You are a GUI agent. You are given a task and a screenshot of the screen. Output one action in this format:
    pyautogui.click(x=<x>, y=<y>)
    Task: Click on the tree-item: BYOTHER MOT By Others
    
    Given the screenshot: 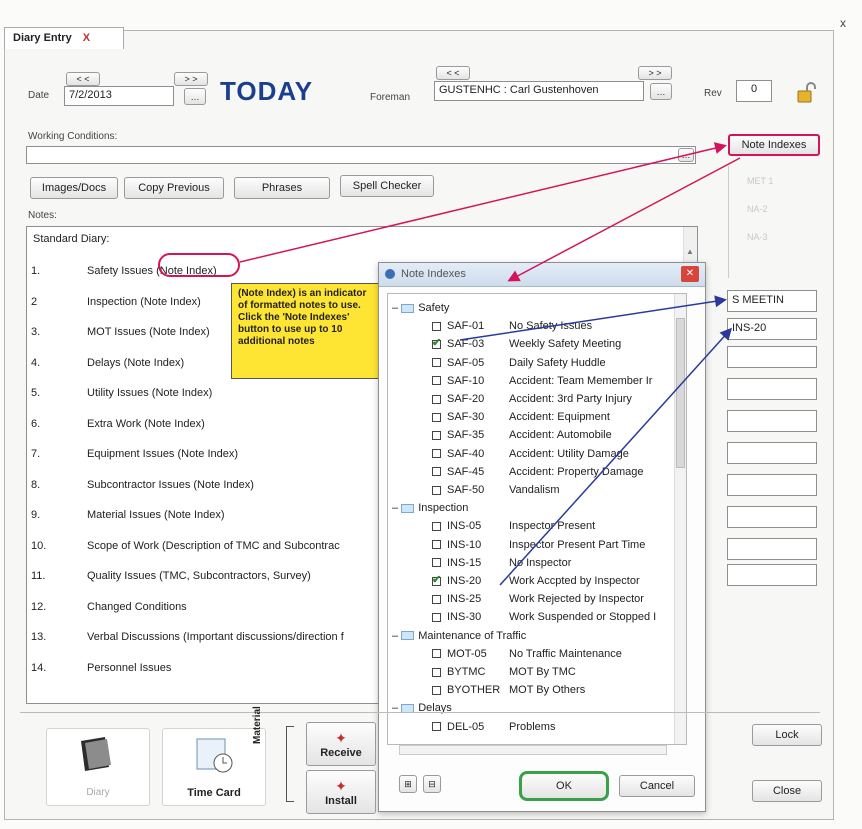 What is the action you would take?
    pyautogui.click(x=508, y=690)
    